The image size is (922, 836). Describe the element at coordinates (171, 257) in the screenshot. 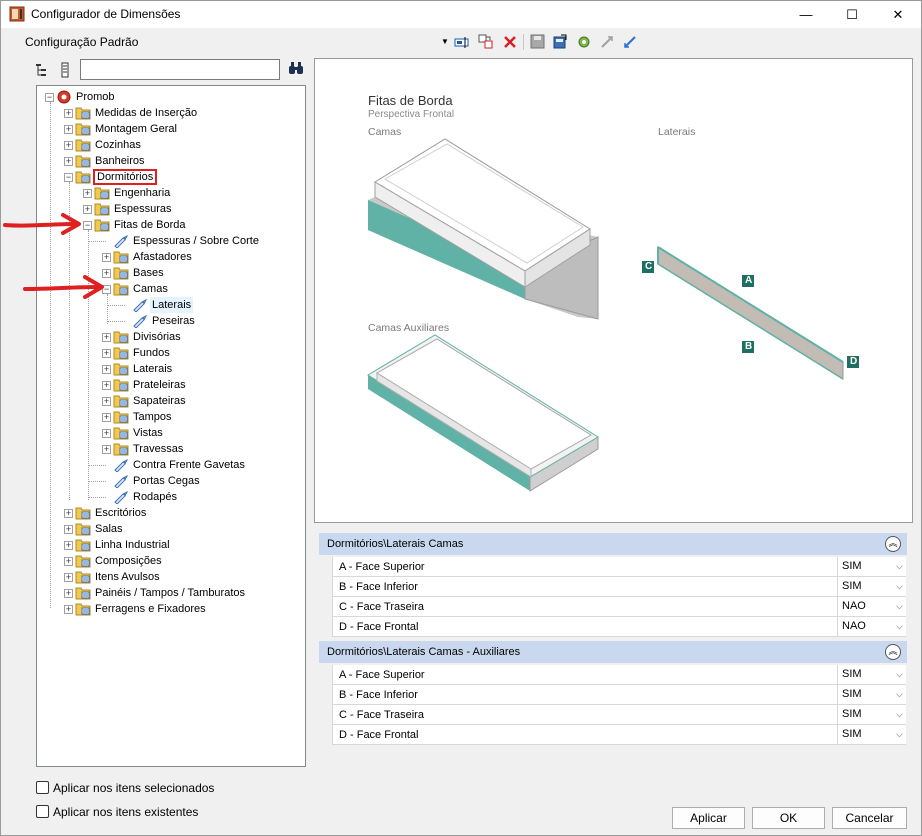

I see `tree-item: + Afastadores` at that location.